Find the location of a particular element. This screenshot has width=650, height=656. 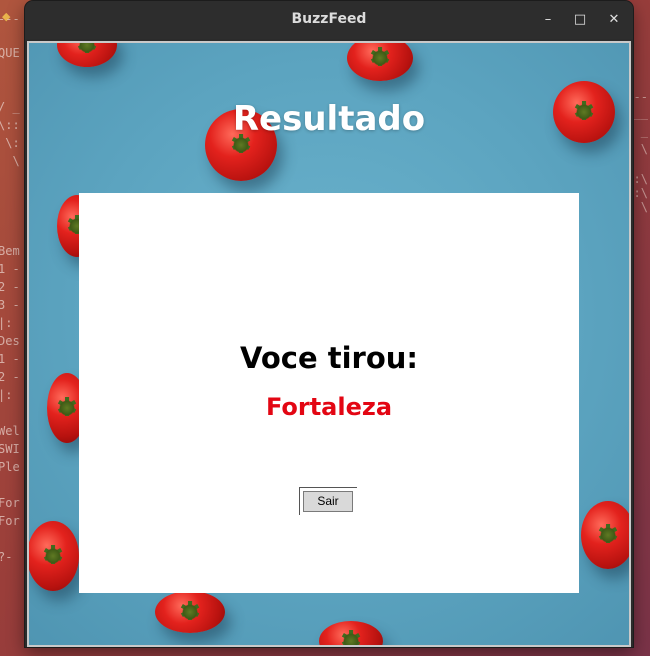

terminal-line: _ is located at coordinates (644, 131).